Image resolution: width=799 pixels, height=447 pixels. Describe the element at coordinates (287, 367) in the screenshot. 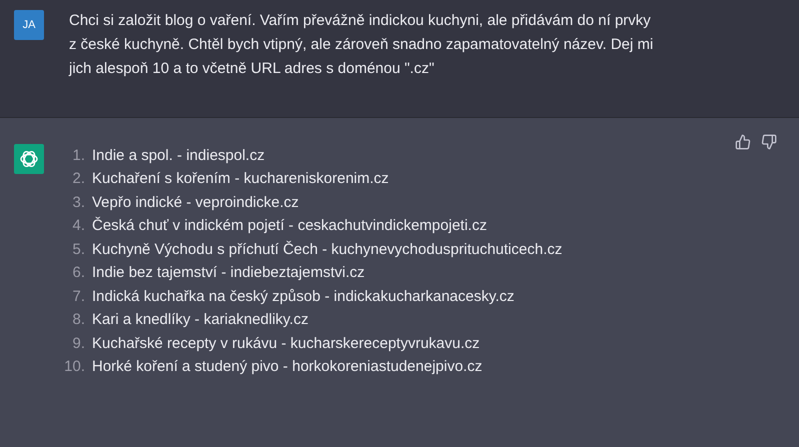

I see `list-item-text: Horké koření a studený pivo - horkokoreniastudenejpivo.cz` at that location.